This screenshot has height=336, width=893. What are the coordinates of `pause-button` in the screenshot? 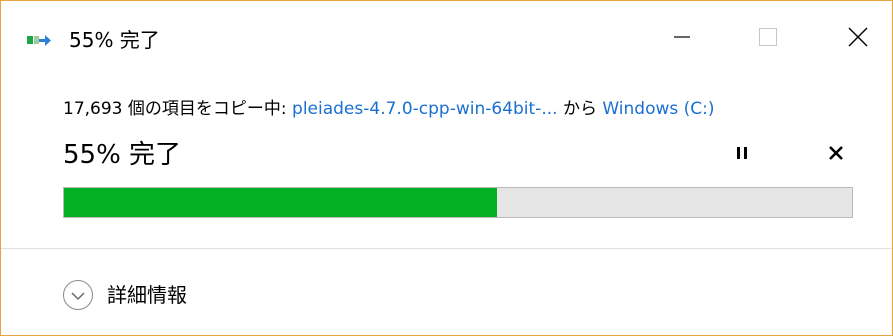 It's located at (742, 155).